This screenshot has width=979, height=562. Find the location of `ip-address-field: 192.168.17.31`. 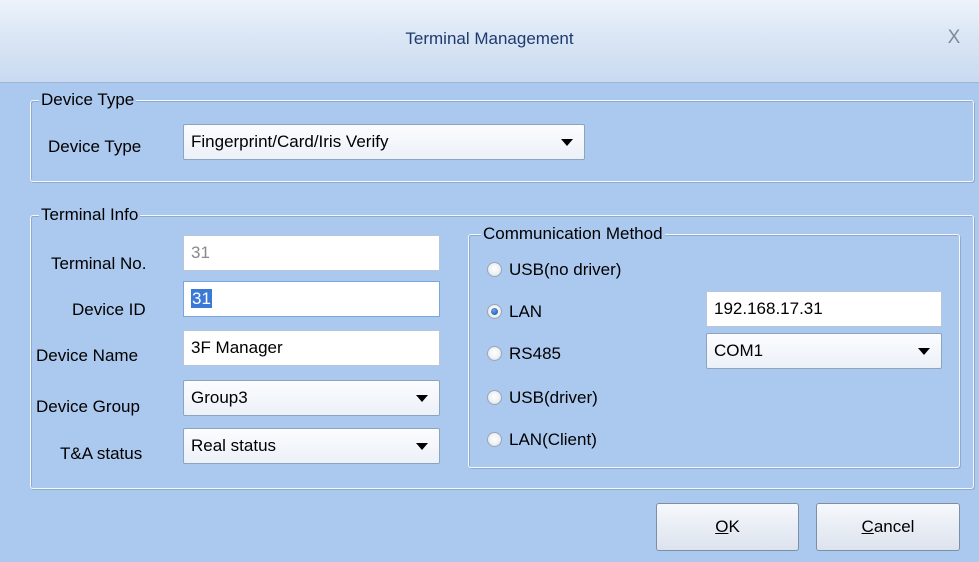

ip-address-field: 192.168.17.31 is located at coordinates (824, 309).